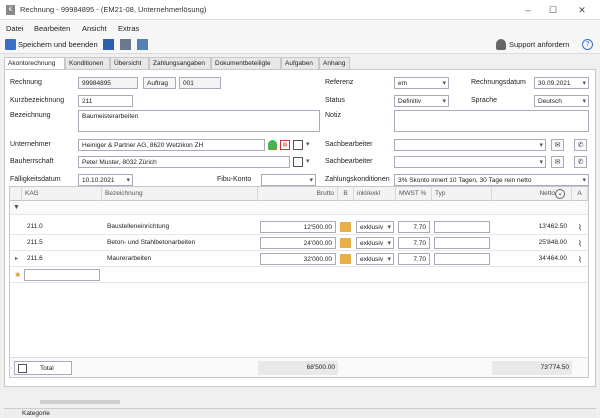 The image size is (600, 418). What do you see at coordinates (105, 101) in the screenshot?
I see `kurz-field: 211` at bounding box center [105, 101].